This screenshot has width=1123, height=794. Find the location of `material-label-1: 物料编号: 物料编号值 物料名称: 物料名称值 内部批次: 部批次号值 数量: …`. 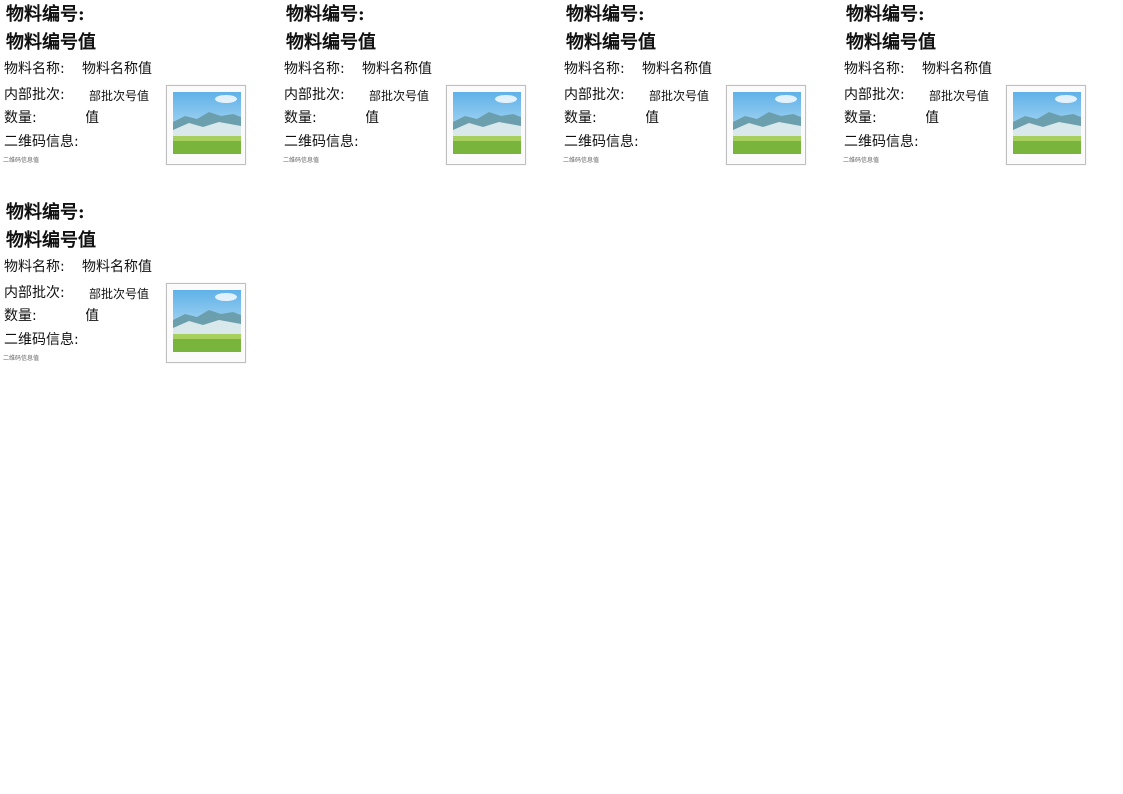

material-label-1: 物料编号: 物料编号值 物料名称: 物料名称值 内部批次: 部批次号值 数量: … is located at coordinates (135, 92).